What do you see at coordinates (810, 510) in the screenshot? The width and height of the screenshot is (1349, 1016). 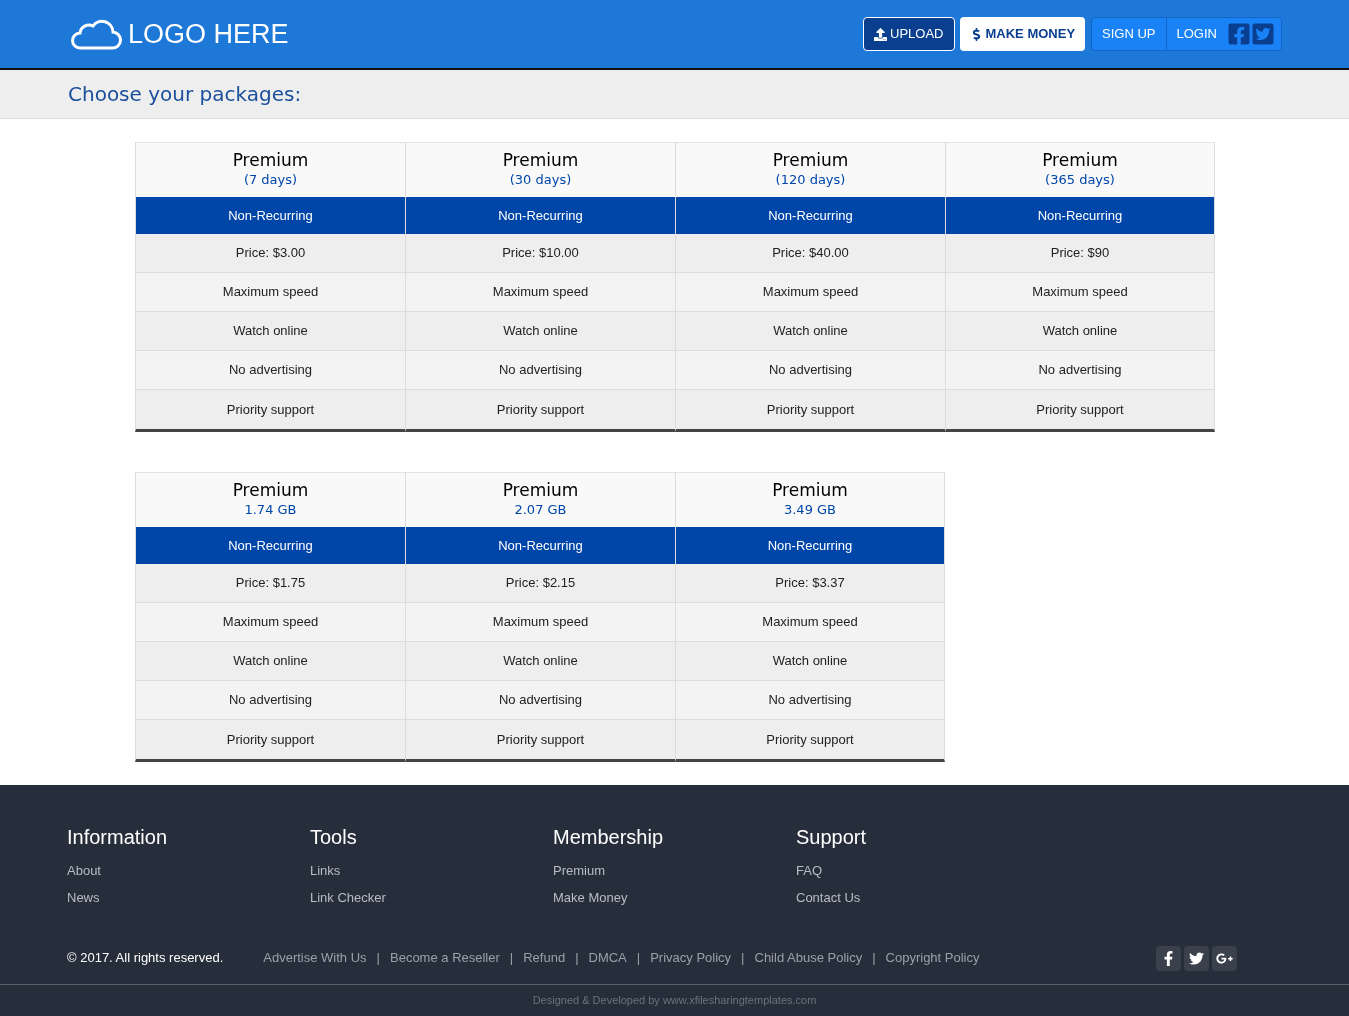 I see `package-duration: 3.49 GB` at bounding box center [810, 510].